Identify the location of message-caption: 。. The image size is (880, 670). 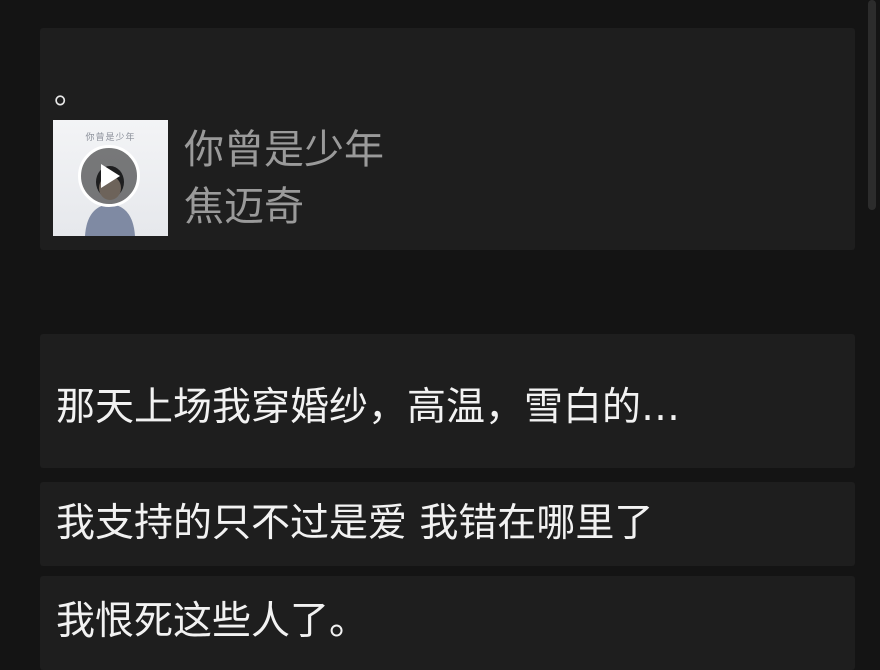
(70, 92).